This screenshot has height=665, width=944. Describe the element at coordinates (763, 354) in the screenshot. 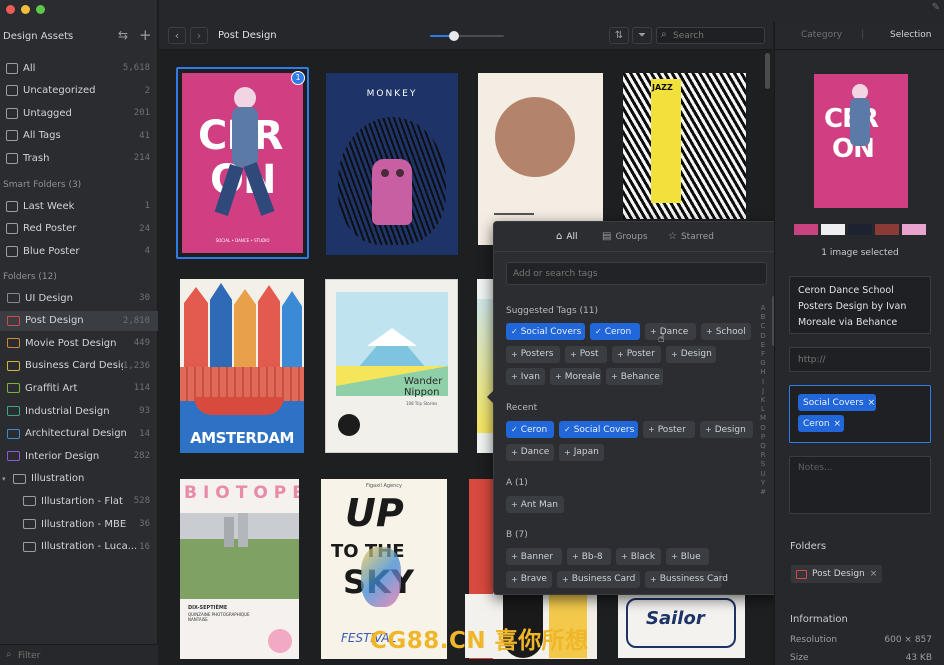

I see `alphabet-letter: F` at that location.